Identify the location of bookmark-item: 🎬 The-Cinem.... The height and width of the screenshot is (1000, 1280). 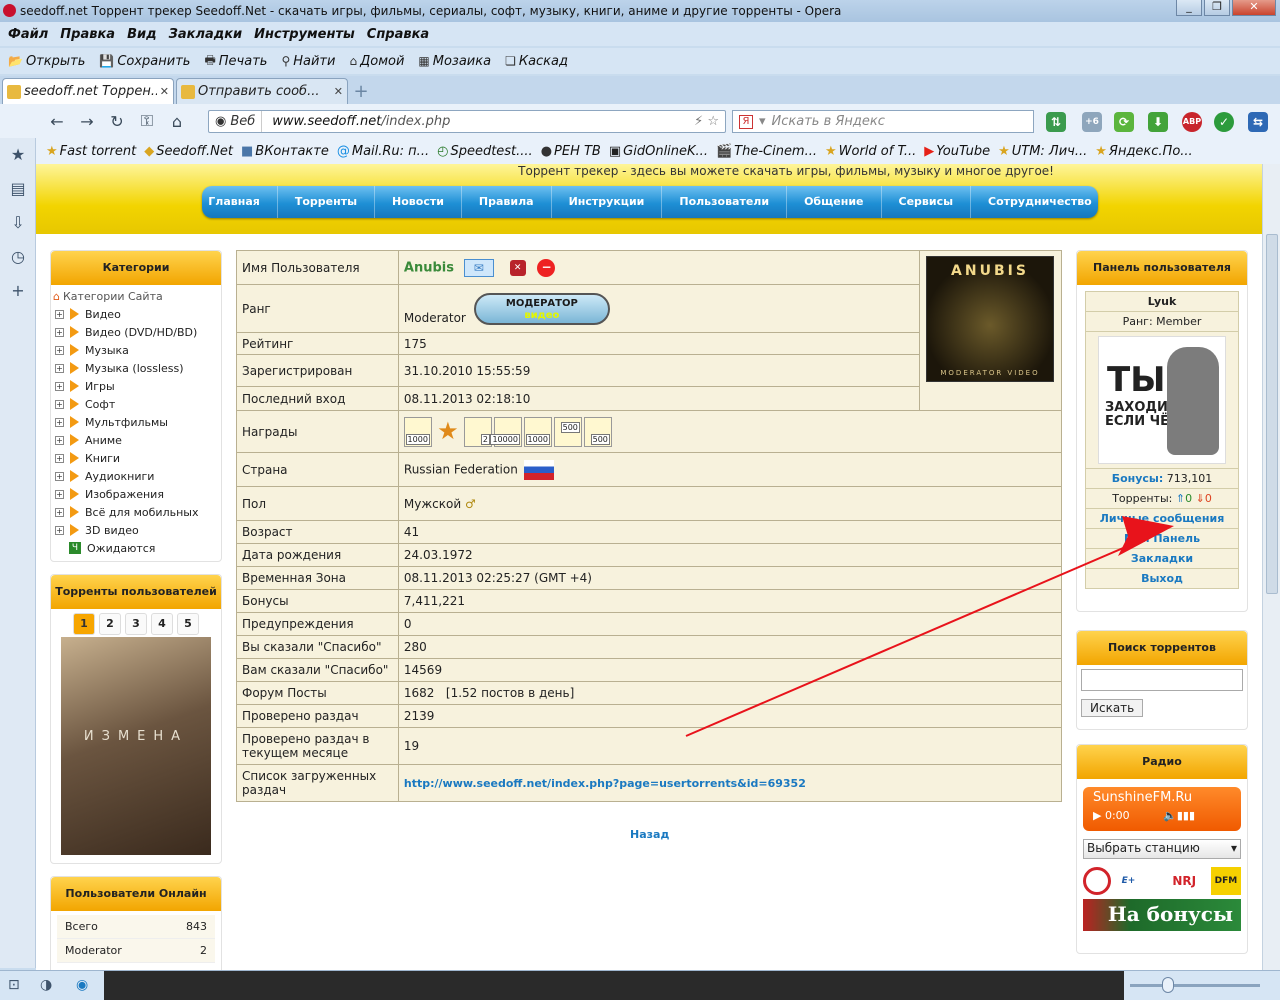
(766, 151).